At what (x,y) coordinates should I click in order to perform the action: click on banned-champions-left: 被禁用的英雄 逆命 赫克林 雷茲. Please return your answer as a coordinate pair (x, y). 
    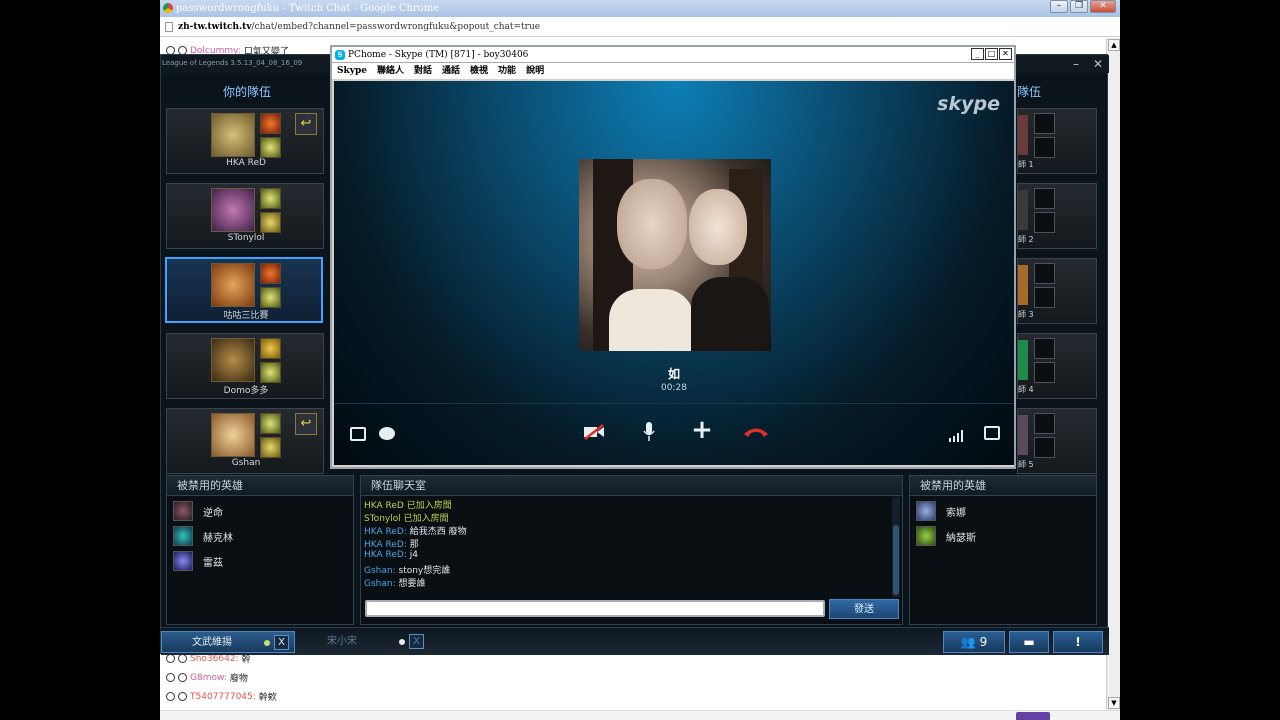
    Looking at the image, I should click on (260, 550).